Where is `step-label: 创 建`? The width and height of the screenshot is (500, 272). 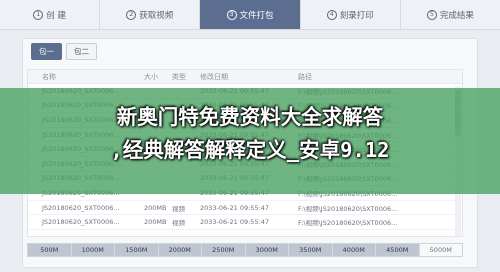
step-label: 创 建 is located at coordinates (56, 15).